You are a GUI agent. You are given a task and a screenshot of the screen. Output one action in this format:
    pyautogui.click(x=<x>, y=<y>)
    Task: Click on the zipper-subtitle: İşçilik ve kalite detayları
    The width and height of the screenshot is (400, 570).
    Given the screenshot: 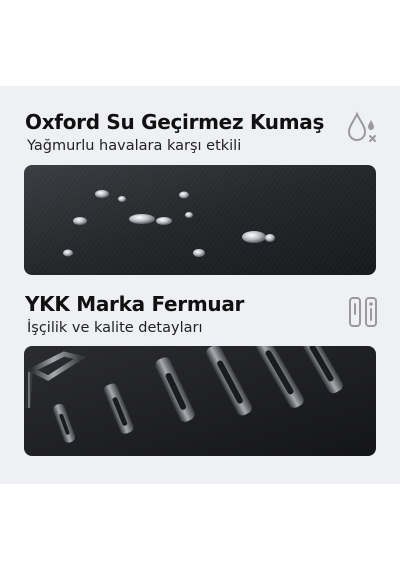 What is the action you would take?
    pyautogui.click(x=115, y=328)
    